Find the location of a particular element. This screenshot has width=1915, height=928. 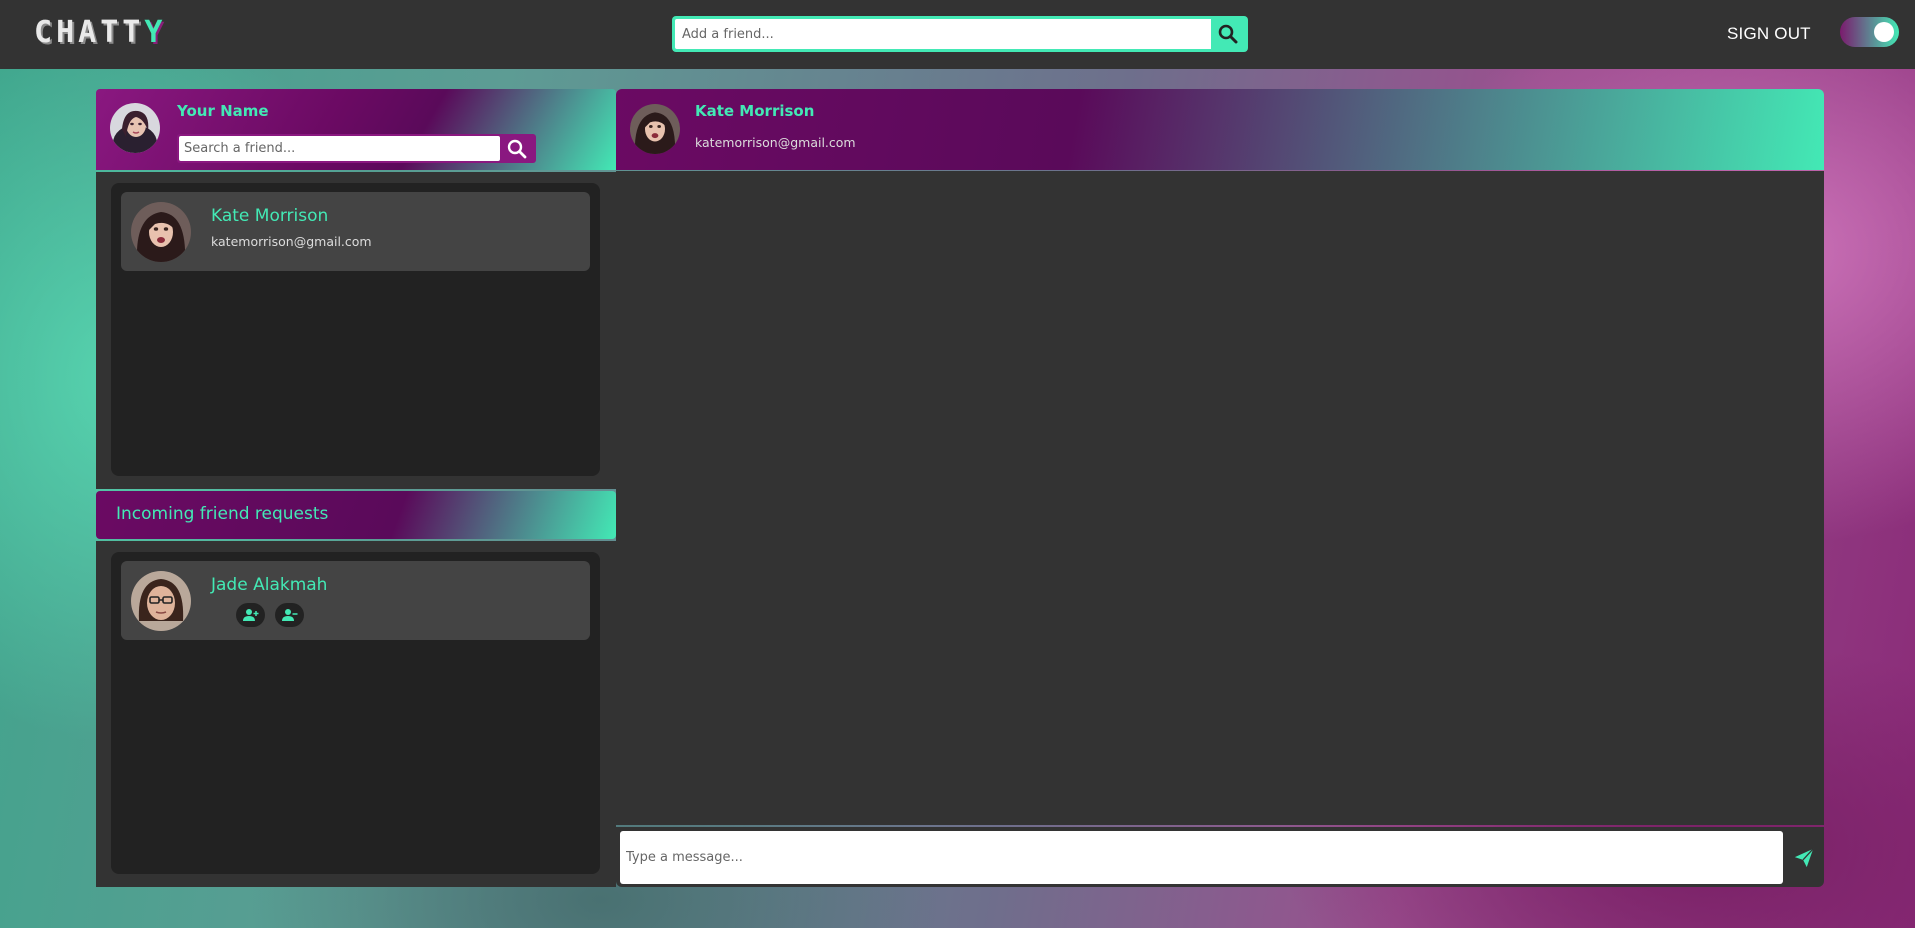

theme-toggle is located at coordinates (1869, 32).